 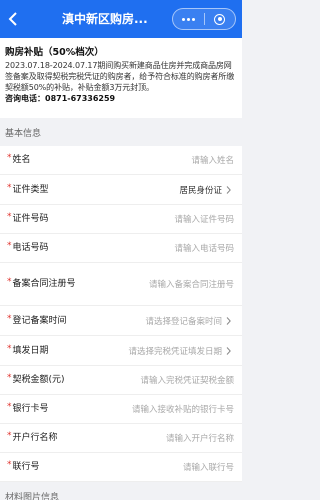 I want to click on section-basic-info: 基本信息, so click(x=121, y=134).